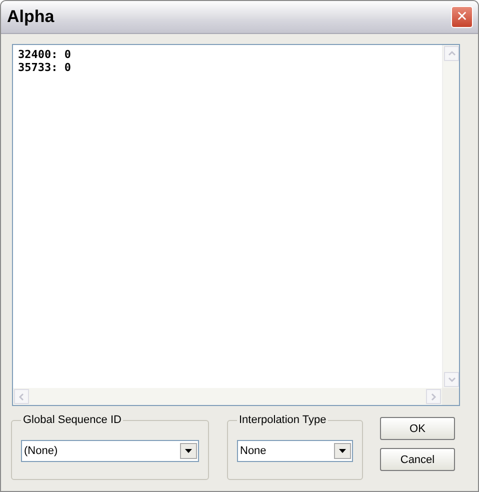 This screenshot has height=492, width=479. Describe the element at coordinates (72, 420) in the screenshot. I see `group-label: Global Sequence ID` at that location.